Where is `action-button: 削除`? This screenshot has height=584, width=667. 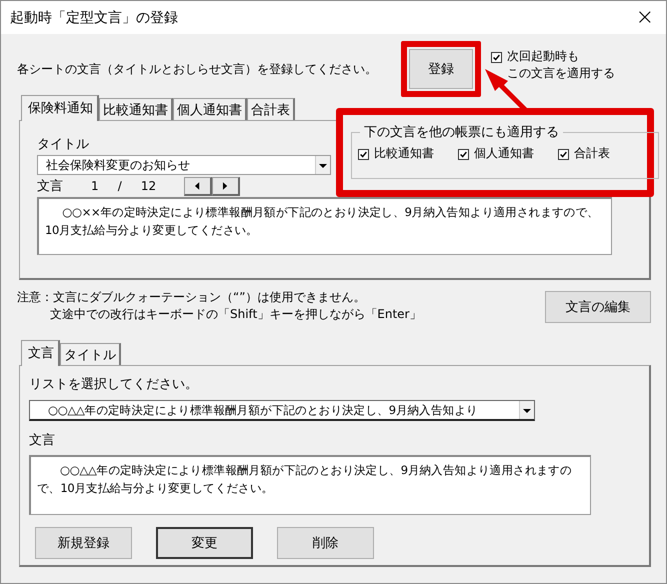 action-button: 削除 is located at coordinates (325, 543).